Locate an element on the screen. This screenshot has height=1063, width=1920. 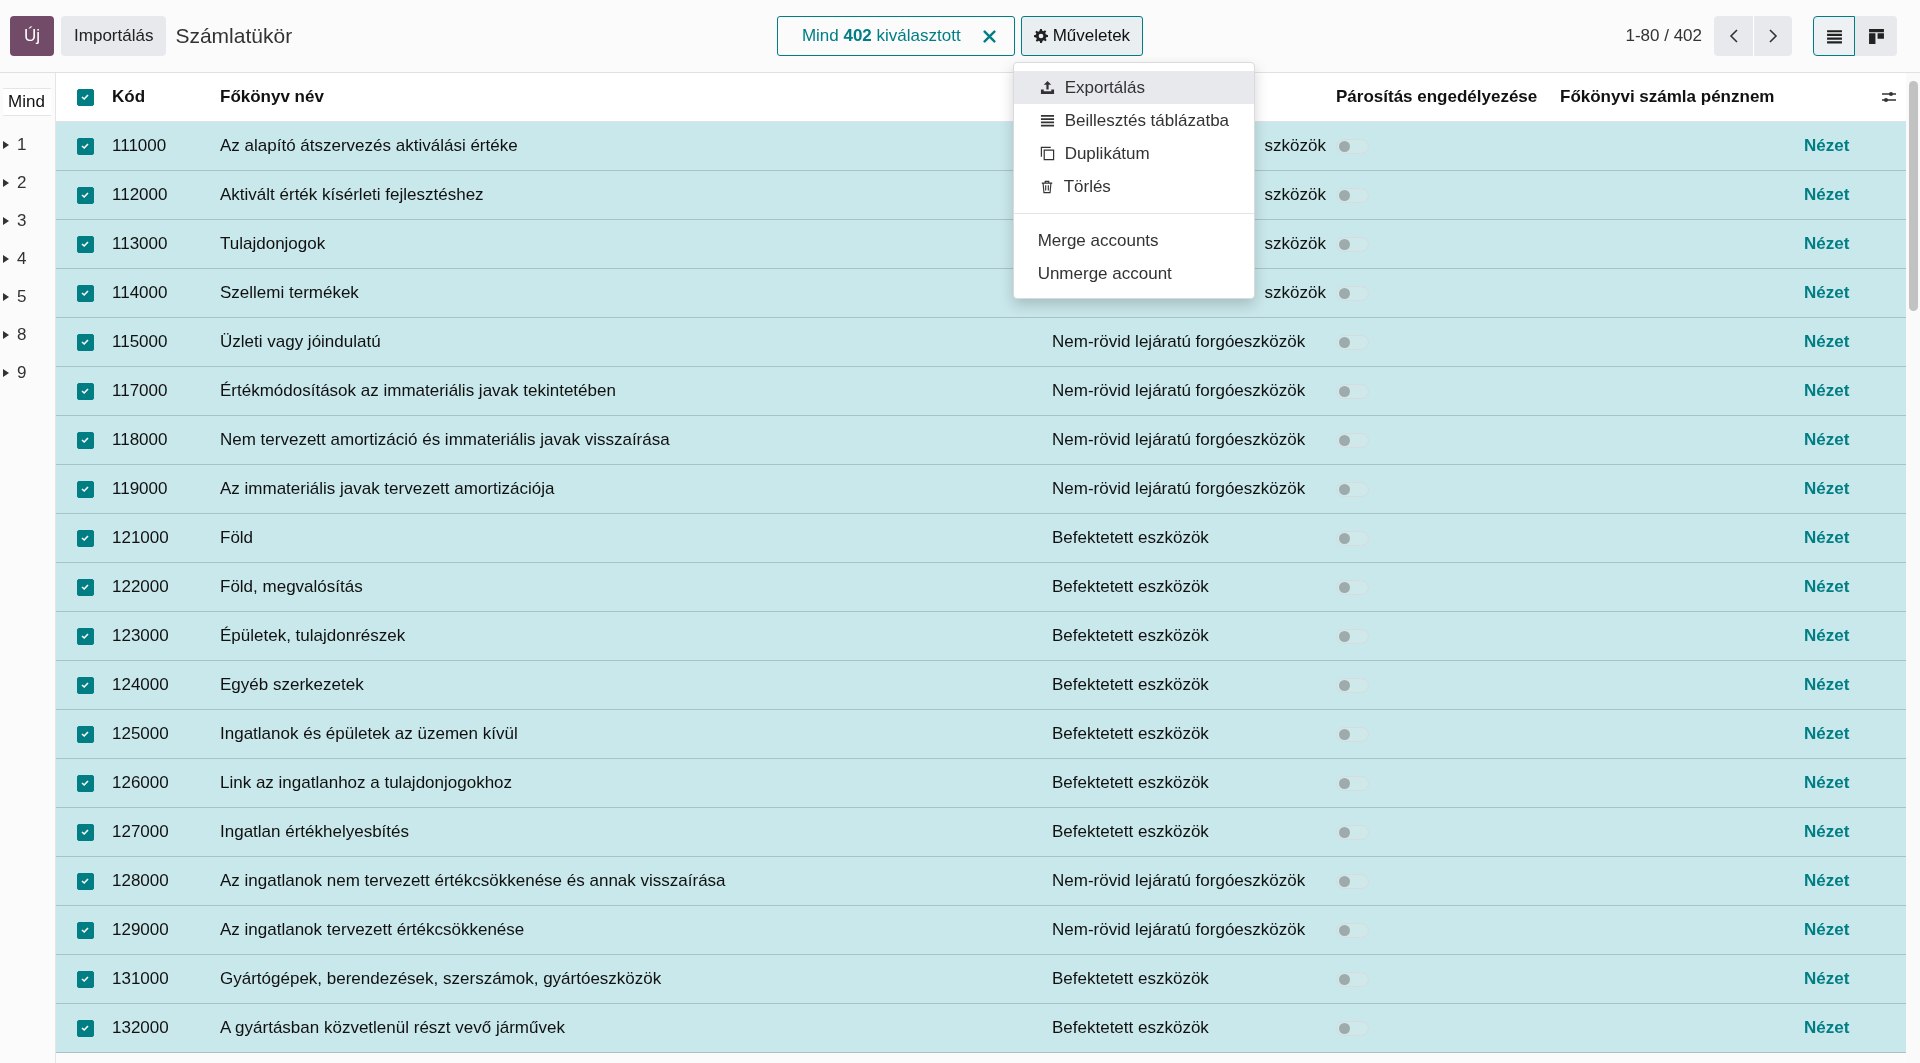
select-all-checkbox is located at coordinates (85, 97).